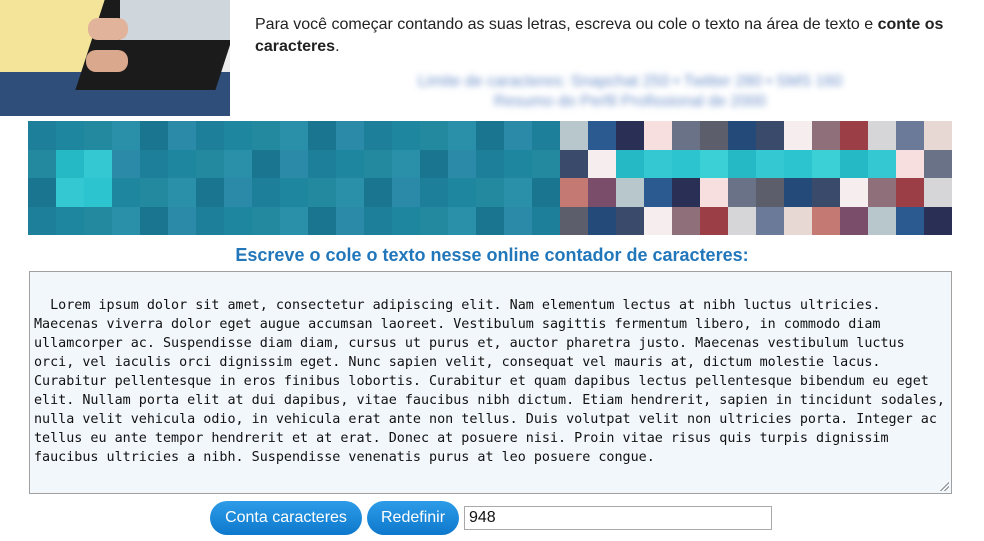  What do you see at coordinates (115, 58) in the screenshot?
I see `hero-photo` at bounding box center [115, 58].